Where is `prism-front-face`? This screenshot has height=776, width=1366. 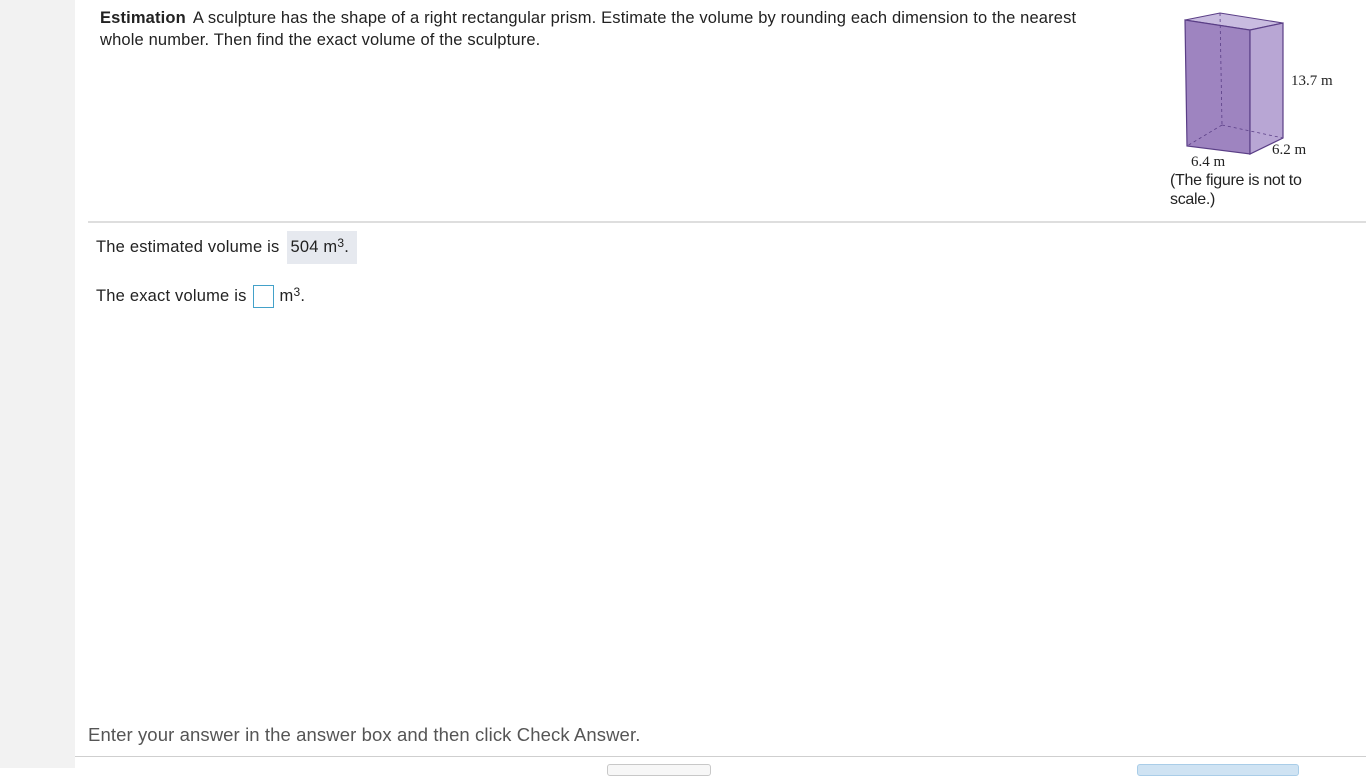
prism-front-face is located at coordinates (1217, 87).